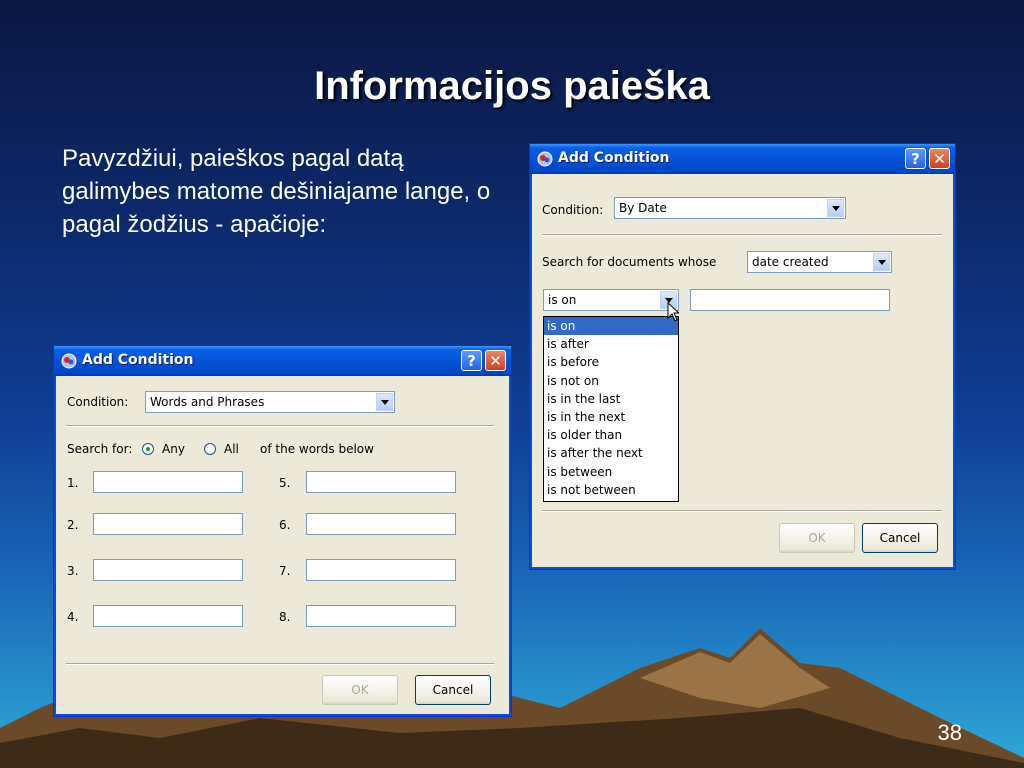 This screenshot has width=1024, height=768. What do you see at coordinates (73, 571) in the screenshot?
I see `field-label-3: 3.` at bounding box center [73, 571].